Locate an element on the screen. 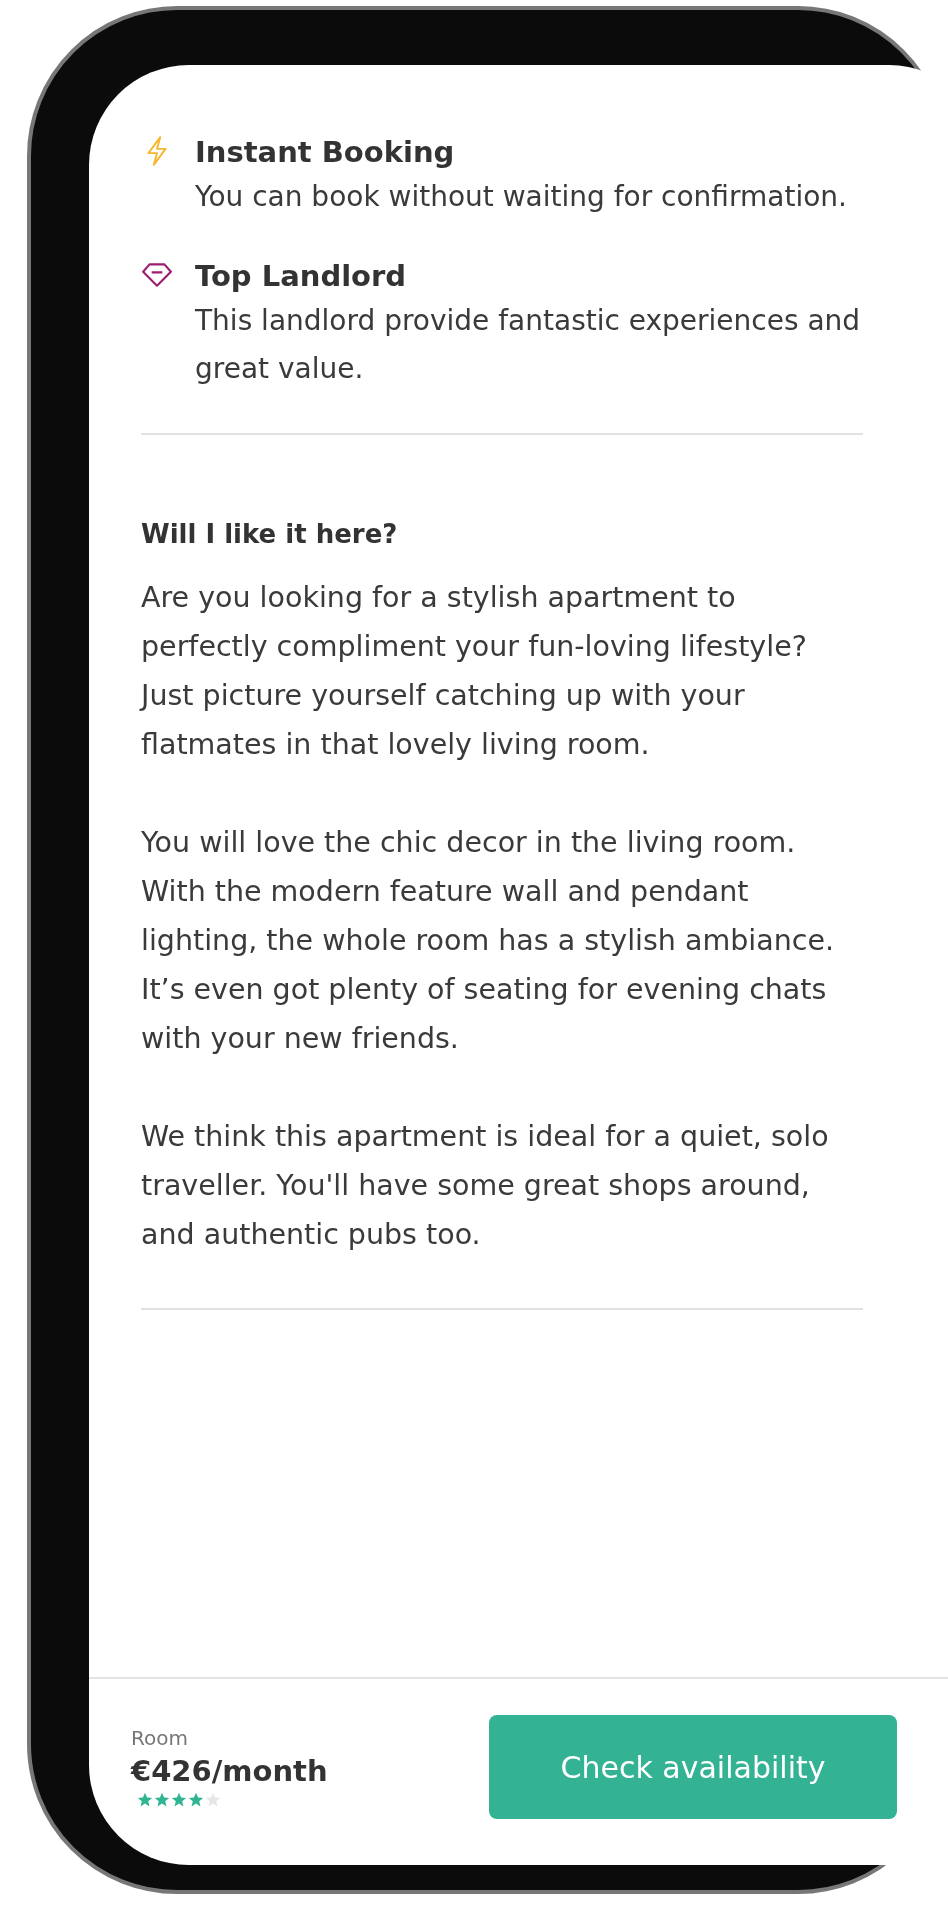 The height and width of the screenshot is (1905, 948). section-heading: Will I like it here? is located at coordinates (270, 534).